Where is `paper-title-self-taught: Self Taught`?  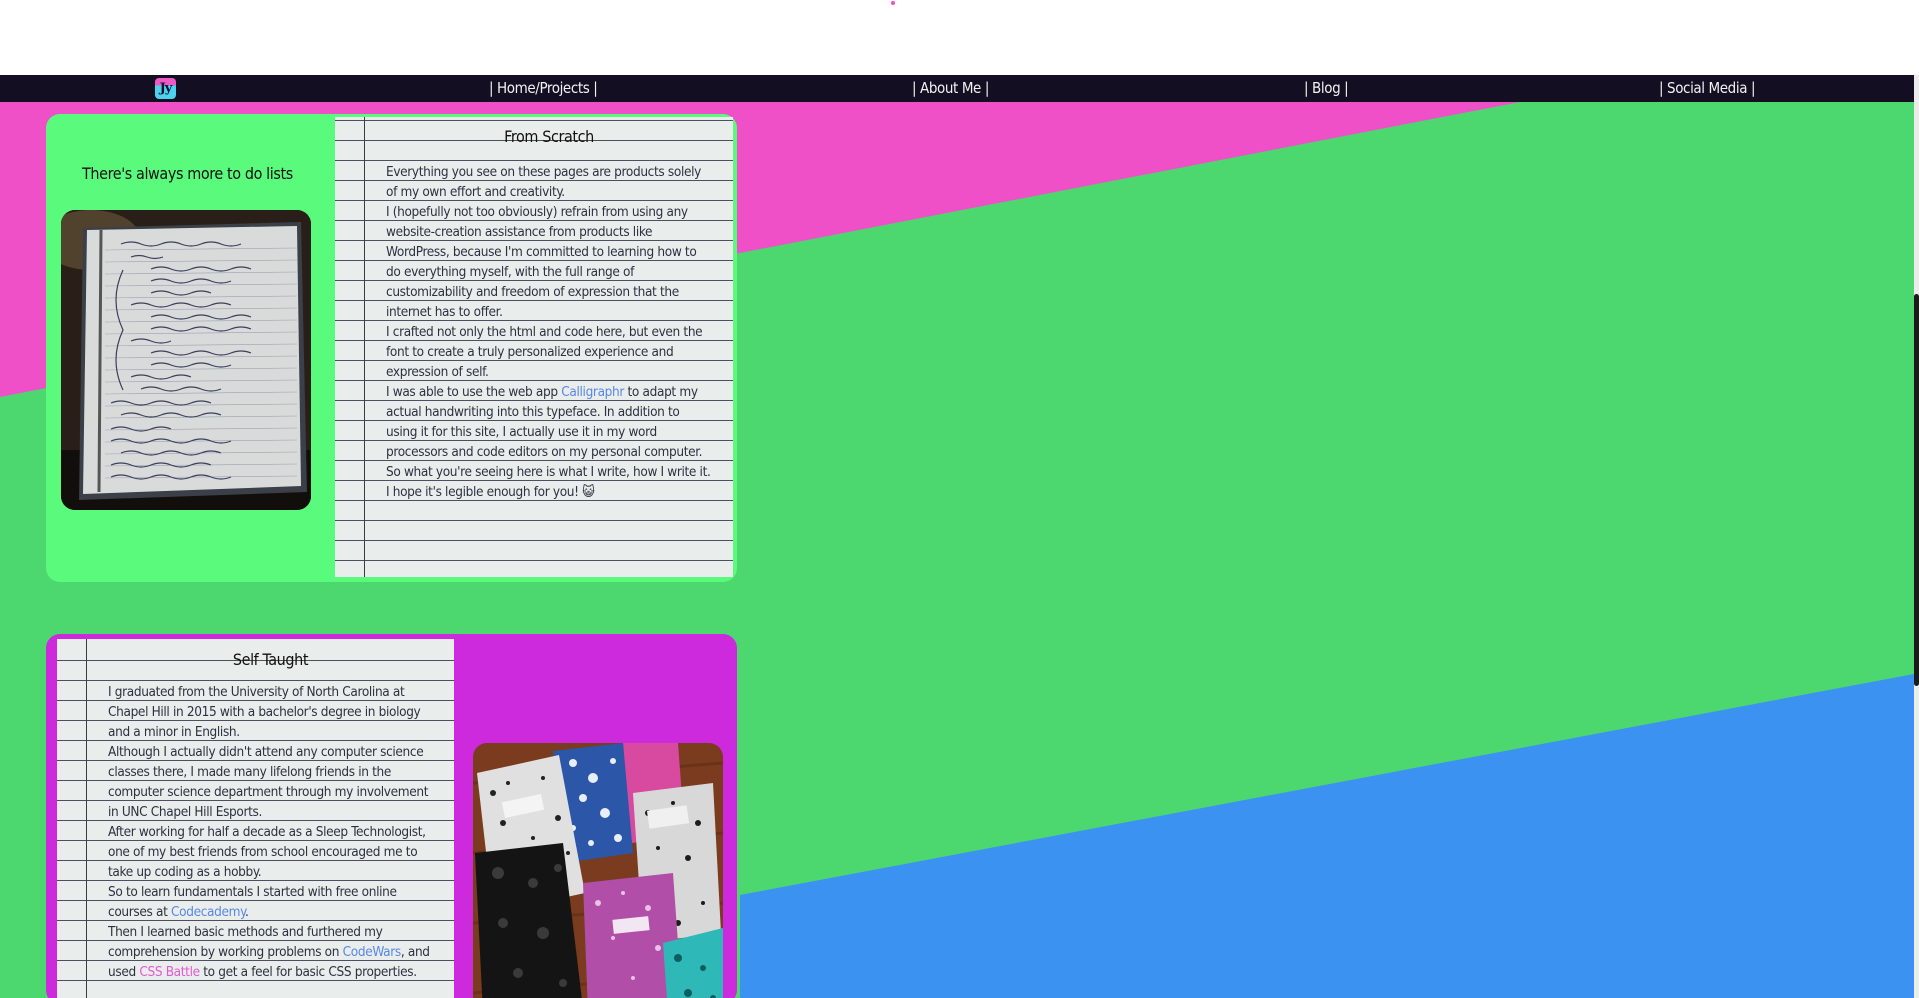
paper-title-self-taught: Self Taught is located at coordinates (270, 659).